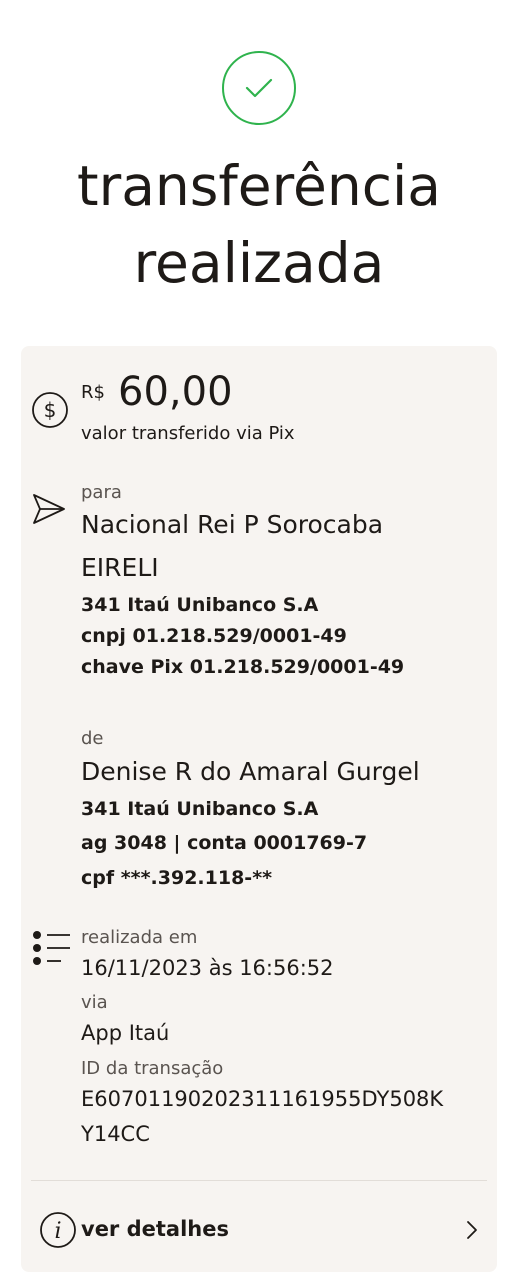  Describe the element at coordinates (214, 636) in the screenshot. I see `recipient-cnpj: cnpj 01.218.529/0001-49` at that location.